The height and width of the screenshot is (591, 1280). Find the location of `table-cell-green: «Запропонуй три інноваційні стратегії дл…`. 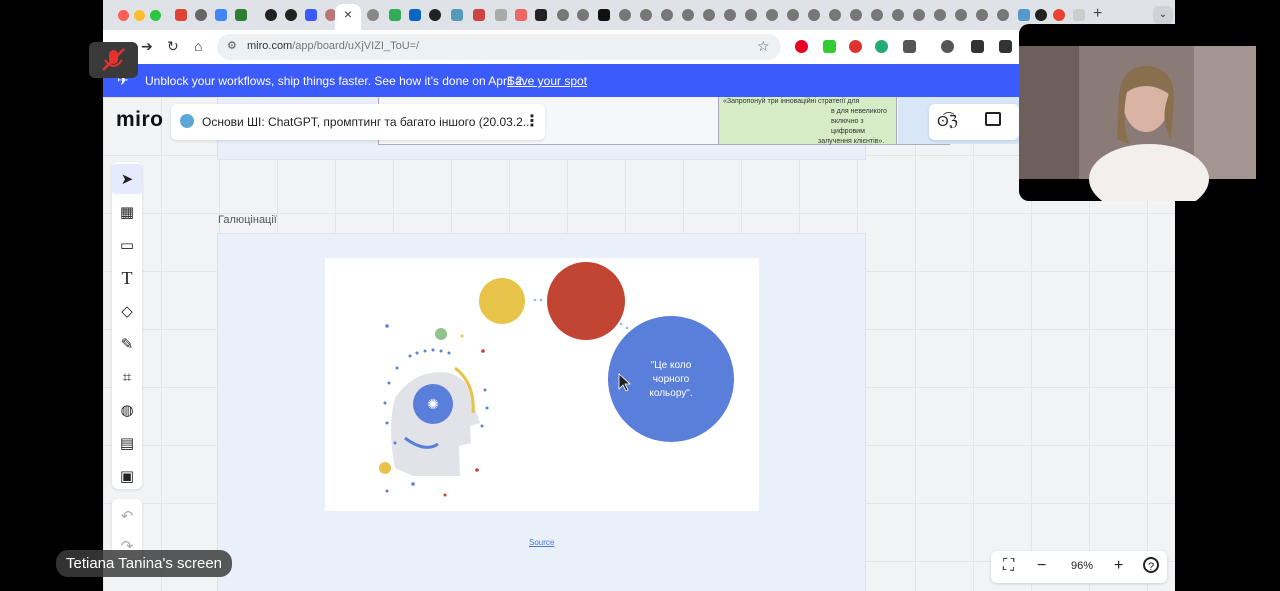

table-cell-green: «Запропонуй три інноваційні стратегії дл… is located at coordinates (807, 121).